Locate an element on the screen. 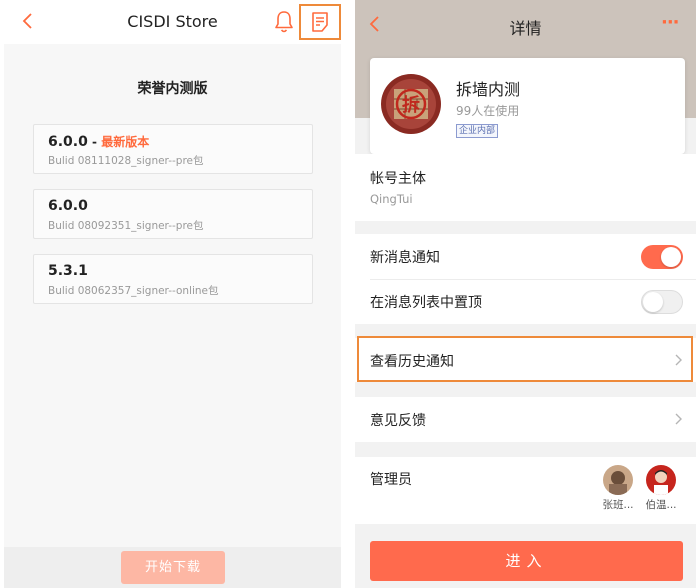  app-info-card: 拆 拆墙内测 99人在使用 企业内部 is located at coordinates (527, 106).